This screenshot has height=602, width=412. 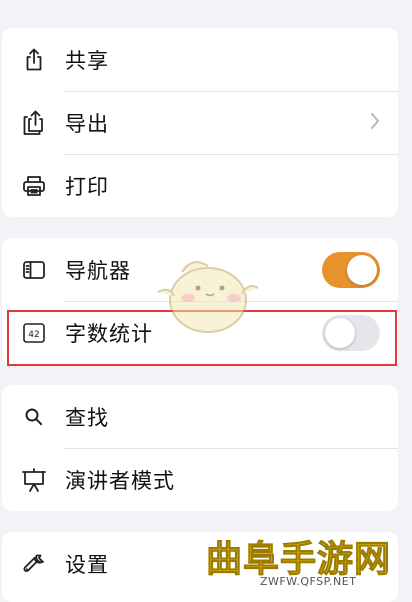 What do you see at coordinates (200, 479) in the screenshot?
I see `menu-item-presenter-mode: 演讲者模式` at bounding box center [200, 479].